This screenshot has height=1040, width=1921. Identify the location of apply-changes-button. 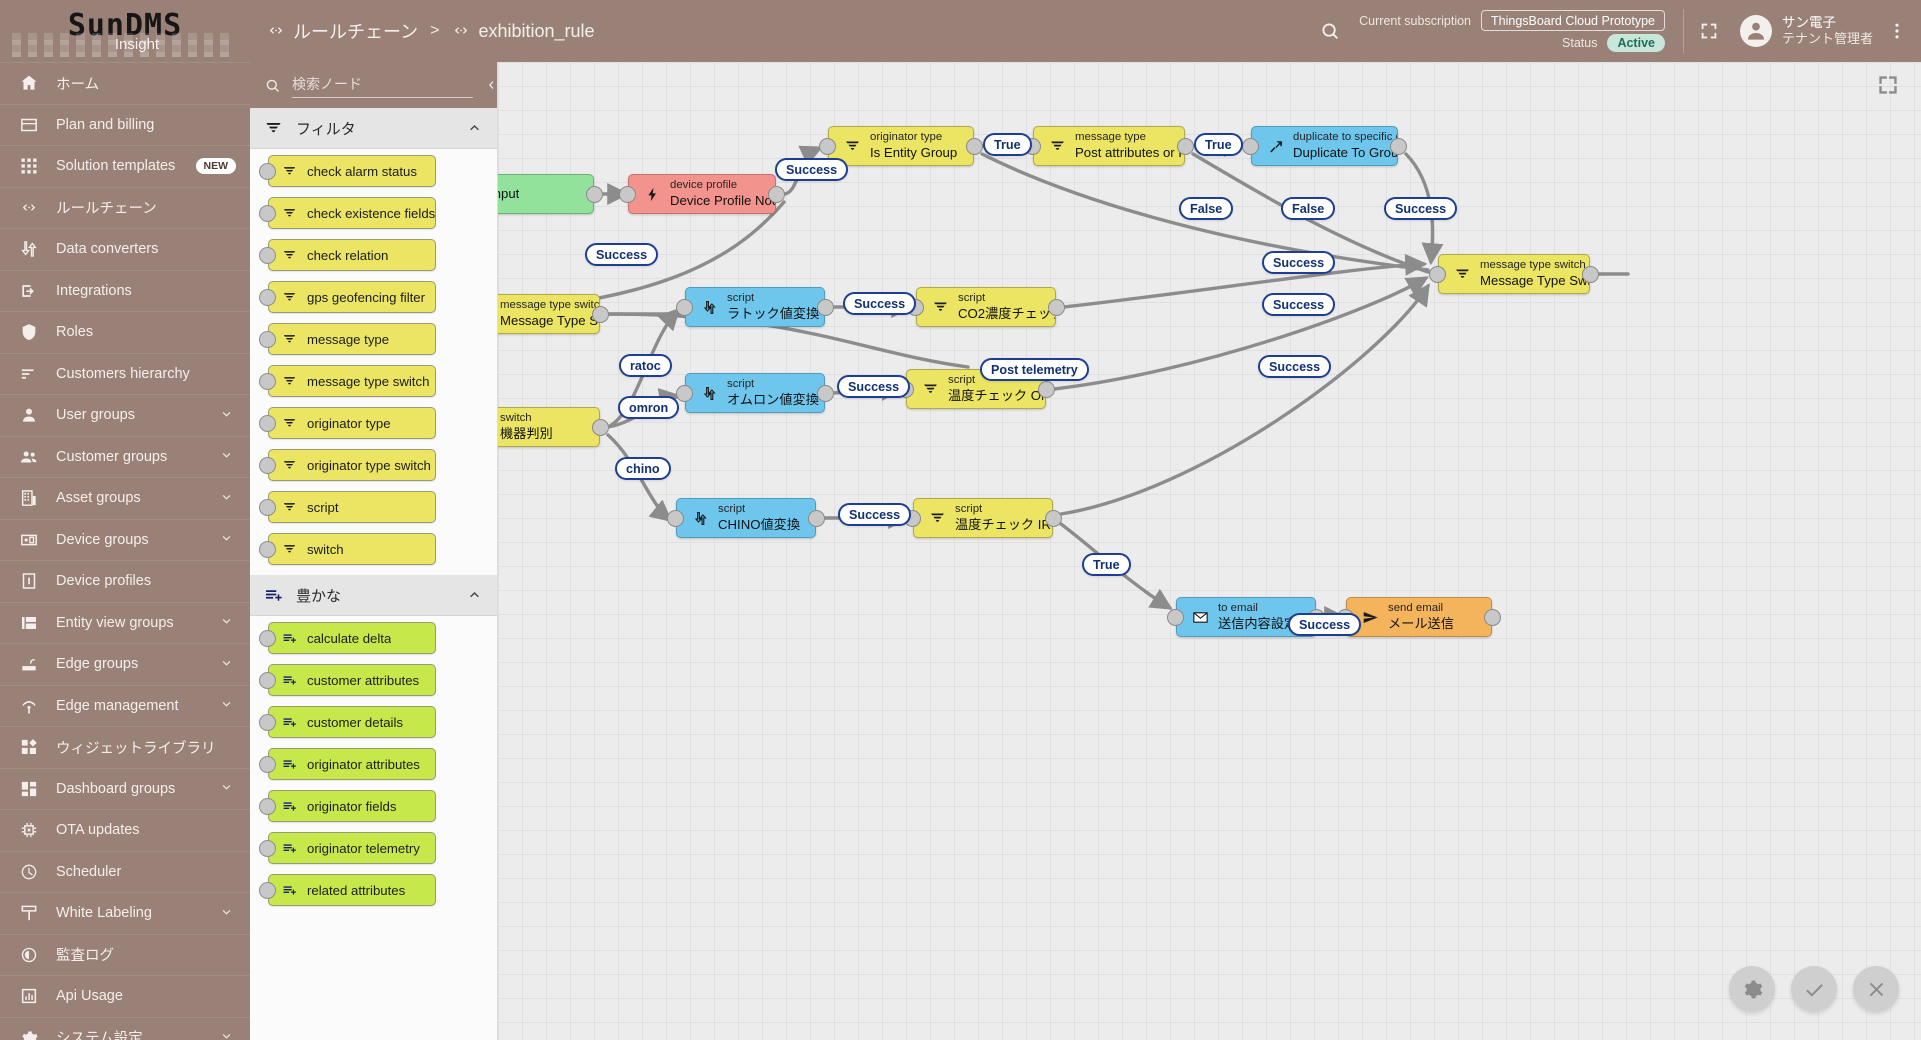
(1814, 989).